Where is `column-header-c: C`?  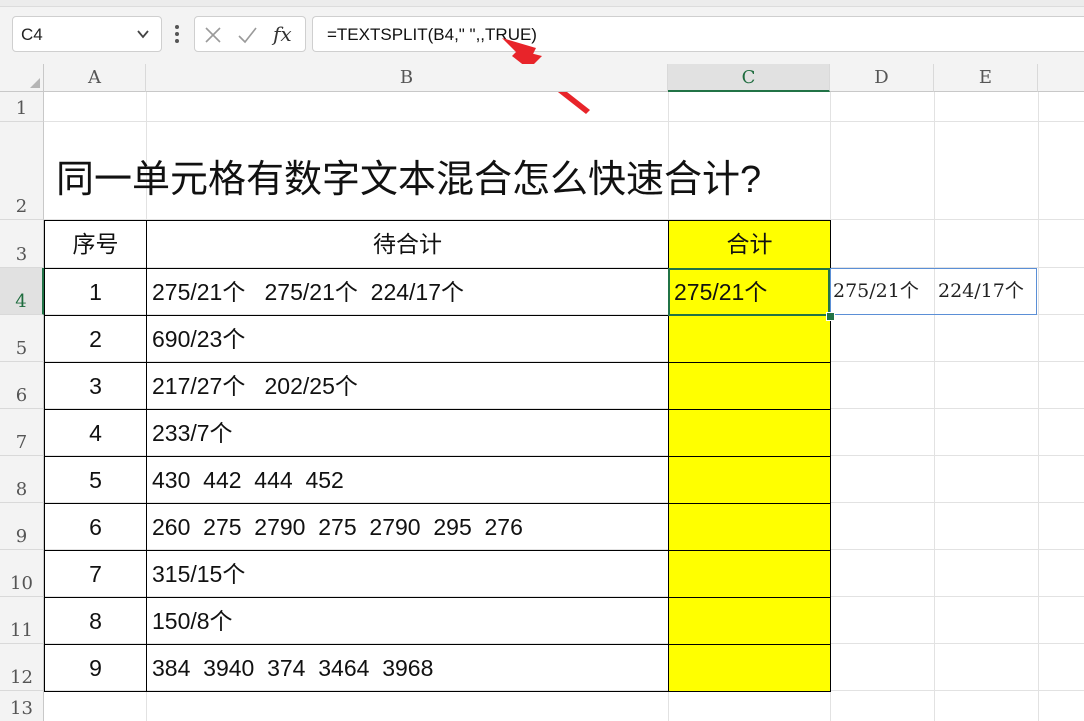
column-header-c: C is located at coordinates (749, 78).